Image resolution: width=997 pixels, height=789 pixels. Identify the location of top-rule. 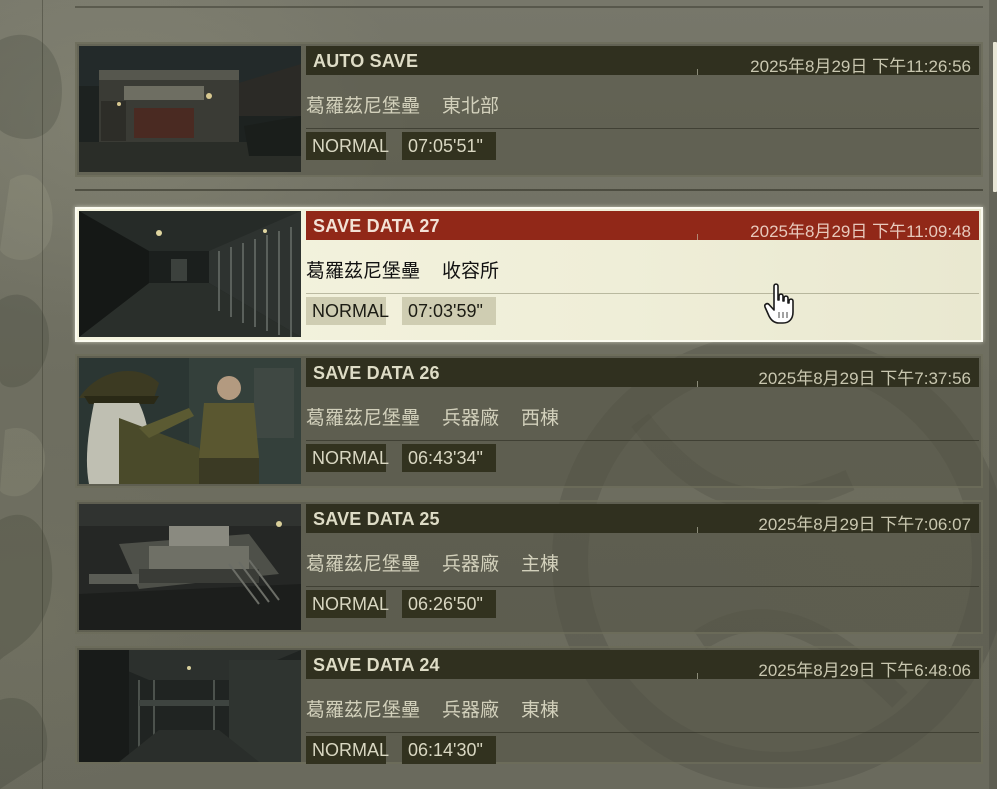
(529, 7).